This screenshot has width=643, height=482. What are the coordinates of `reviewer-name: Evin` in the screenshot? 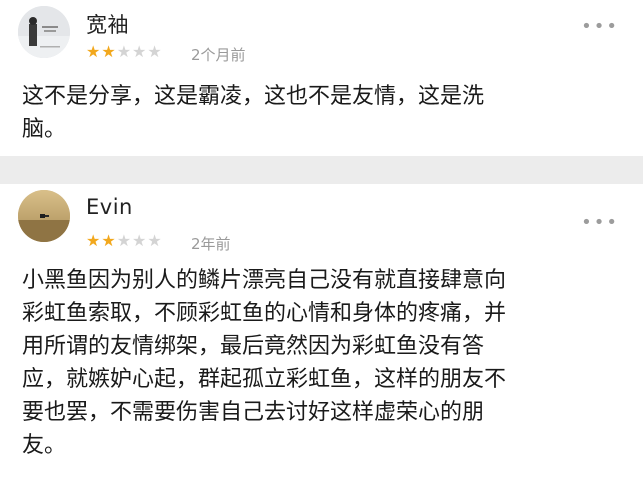 It's located at (109, 207).